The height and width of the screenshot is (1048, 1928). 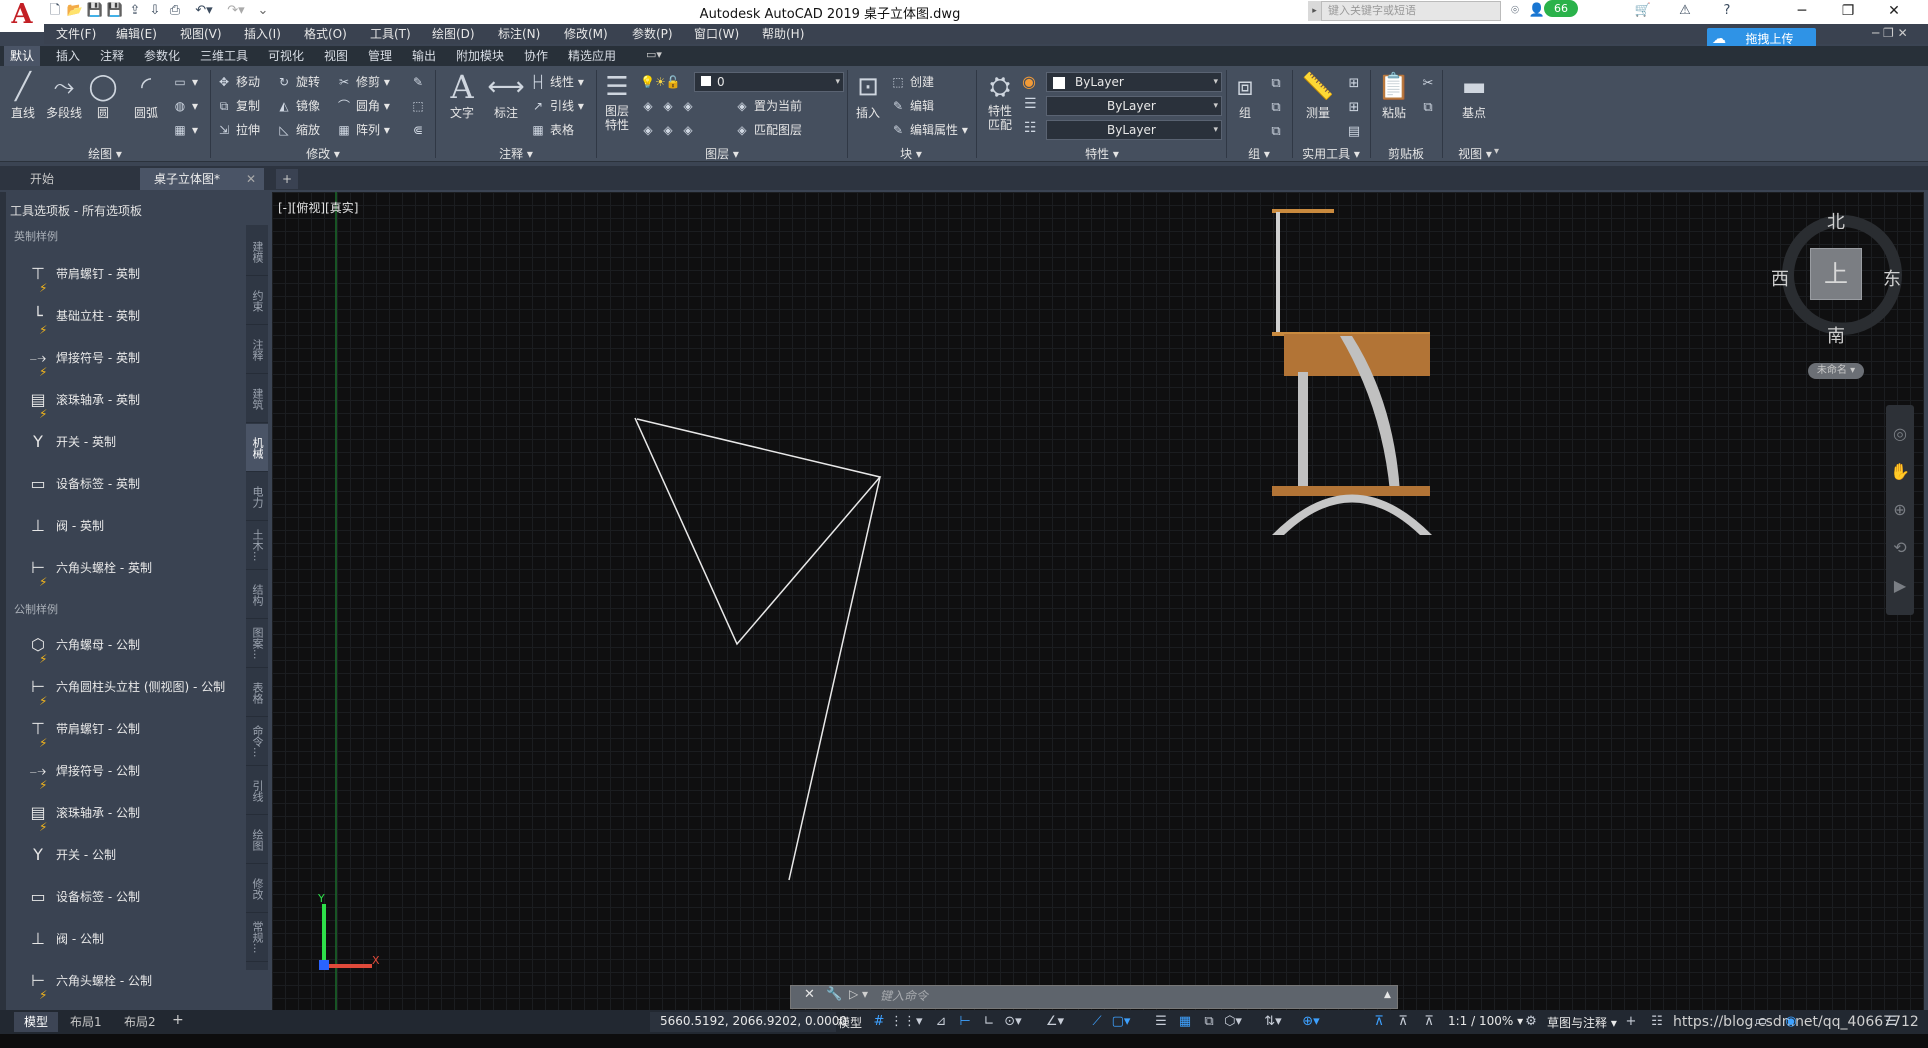 I want to click on tab-3d-tools: 三维工具, so click(x=224, y=56).